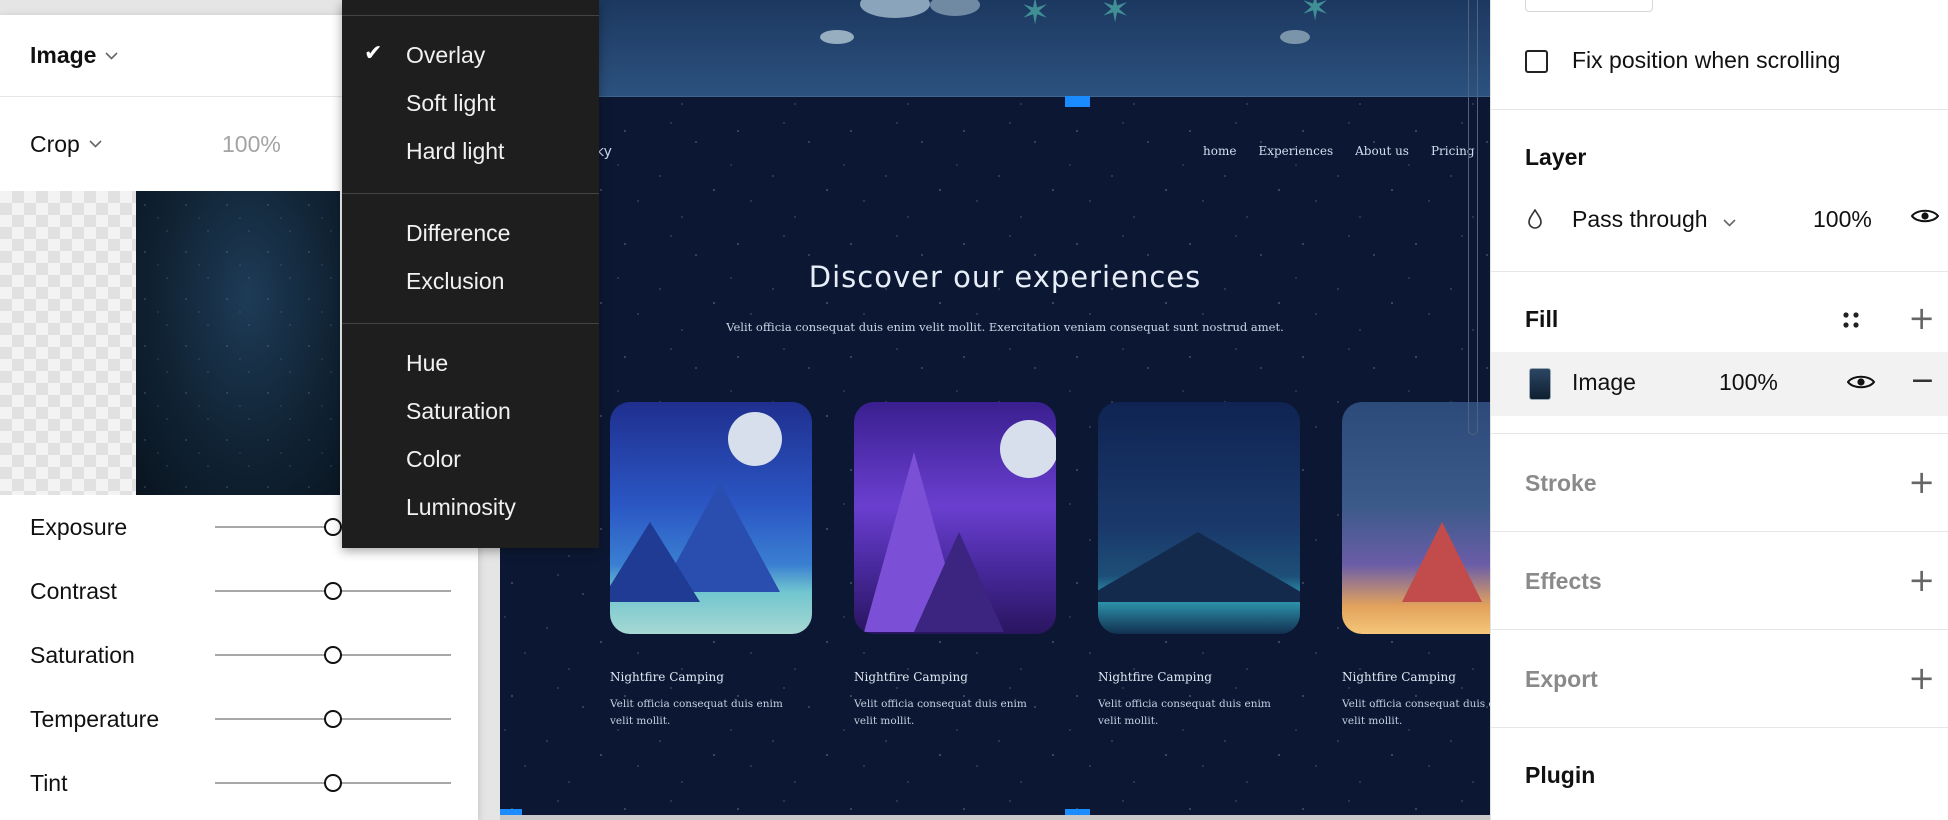 This screenshot has height=820, width=1948. I want to click on fill-section: Fill + Image 100% −, so click(1719, 353).